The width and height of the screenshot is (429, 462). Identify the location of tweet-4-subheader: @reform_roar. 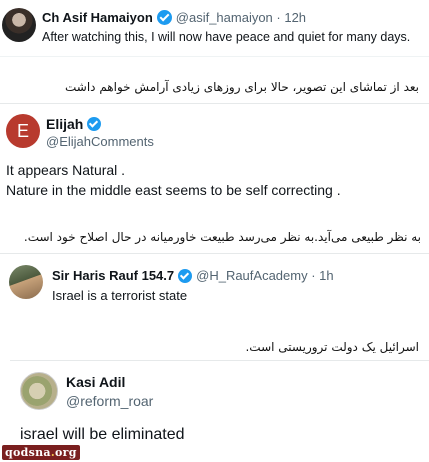
(109, 401).